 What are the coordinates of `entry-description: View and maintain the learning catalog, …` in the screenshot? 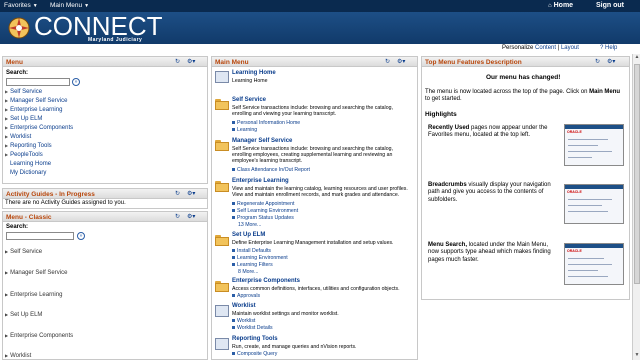 It's located at (320, 192).